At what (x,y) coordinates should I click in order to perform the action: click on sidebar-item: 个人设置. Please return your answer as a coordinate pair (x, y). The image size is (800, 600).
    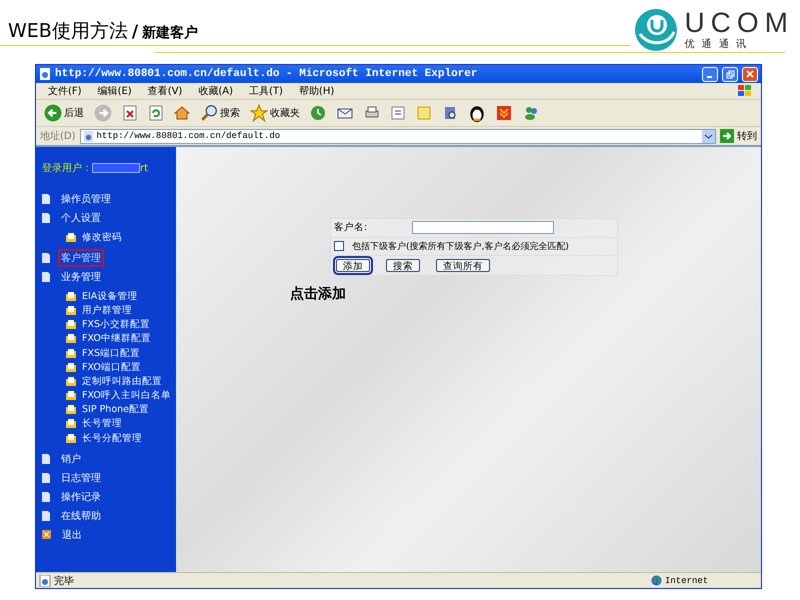
    Looking at the image, I should click on (81, 217).